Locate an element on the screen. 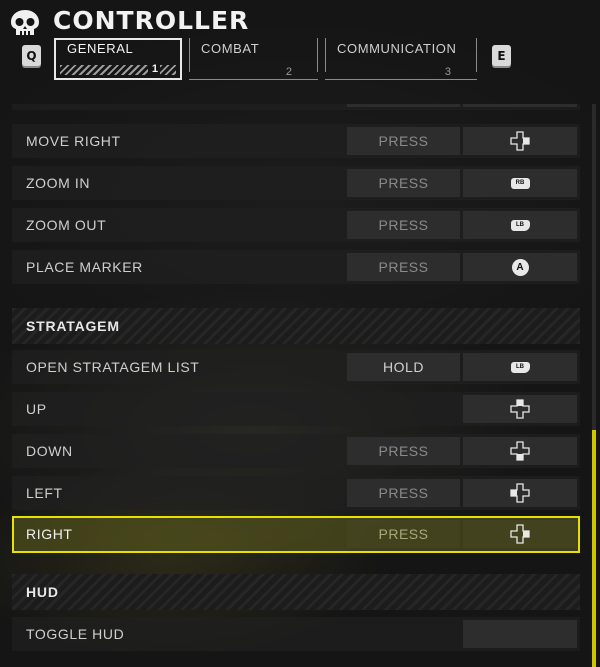 The height and width of the screenshot is (667, 600). binding-row-down: DOWN PRESS is located at coordinates (296, 451).